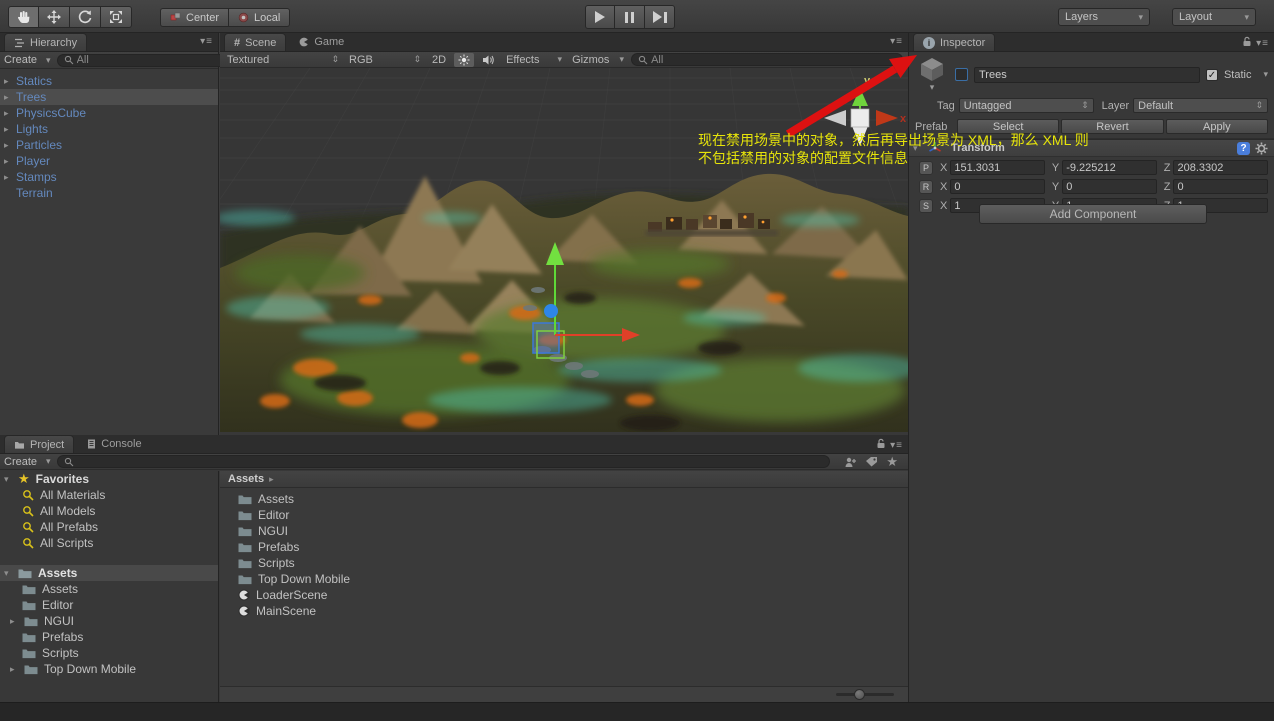 This screenshot has width=1274, height=721. What do you see at coordinates (918, 148) in the screenshot?
I see `foldout-icon: ▾` at bounding box center [918, 148].